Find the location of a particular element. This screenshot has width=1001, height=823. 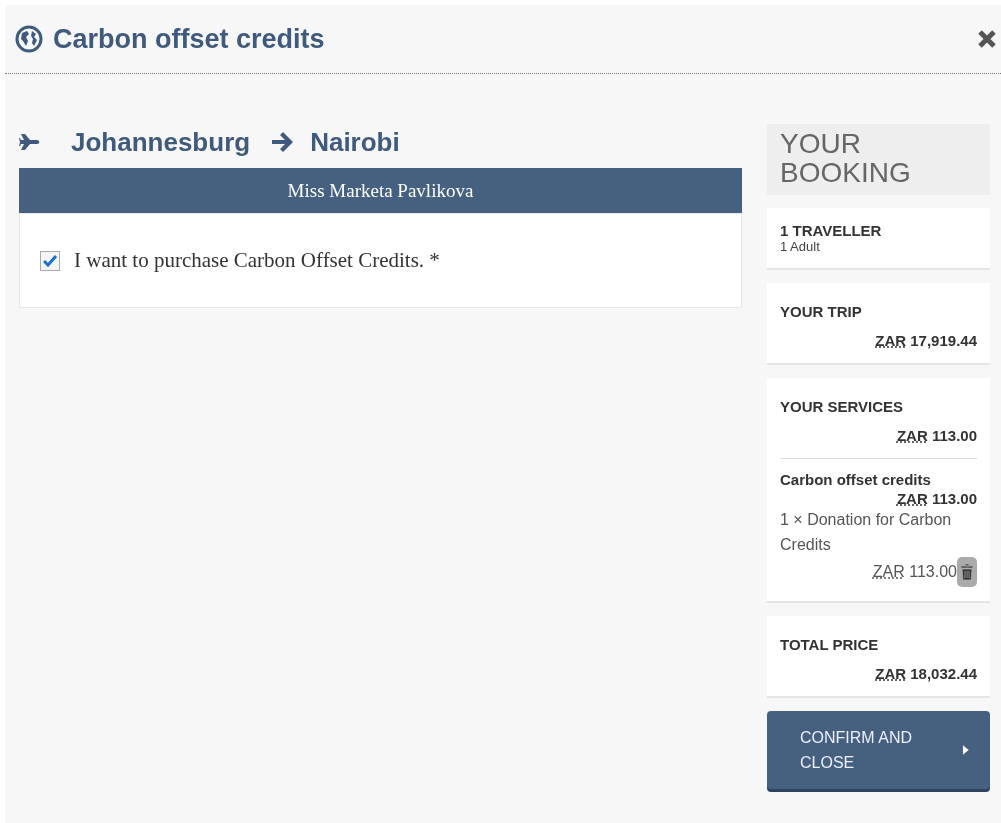

airplane-icon is located at coordinates (30, 142).